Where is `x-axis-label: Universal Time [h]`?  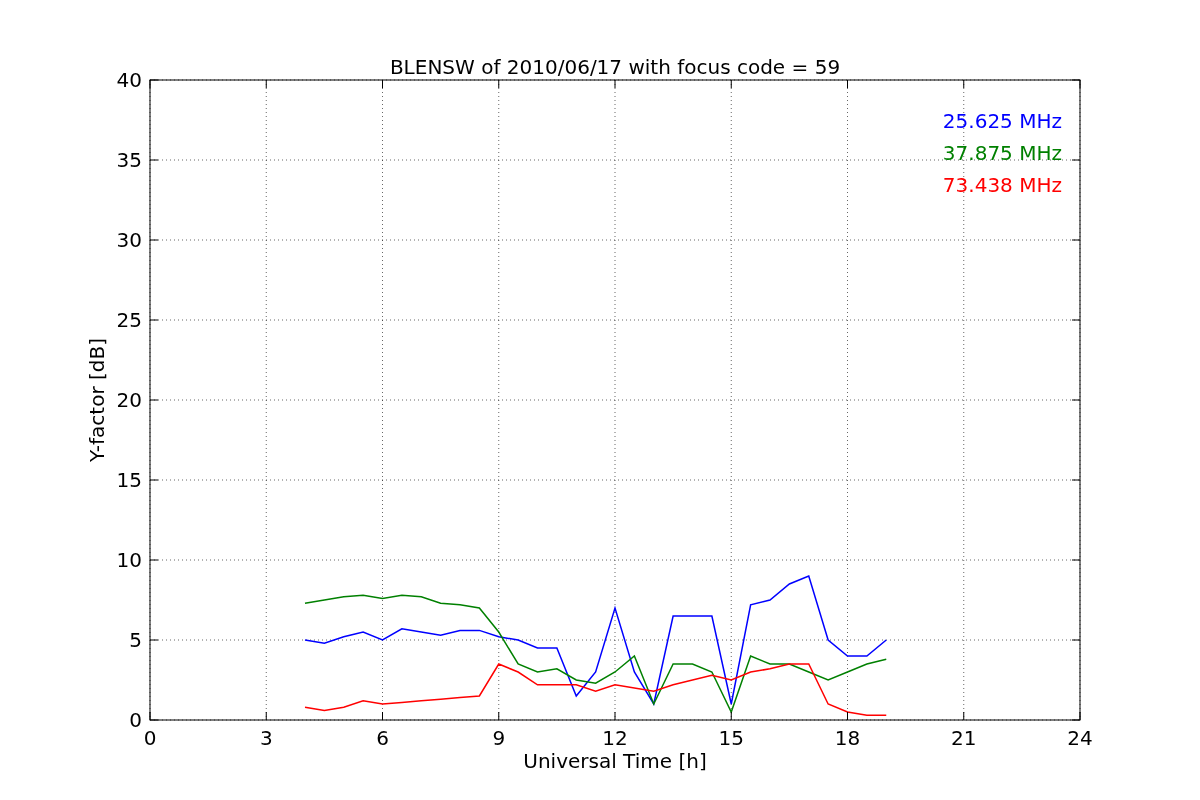 x-axis-label: Universal Time [h] is located at coordinates (615, 761).